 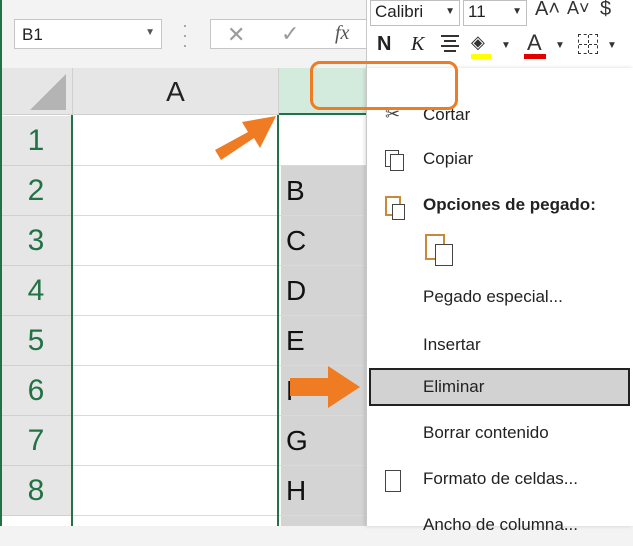 What do you see at coordinates (588, 44) in the screenshot?
I see `borders-icon` at bounding box center [588, 44].